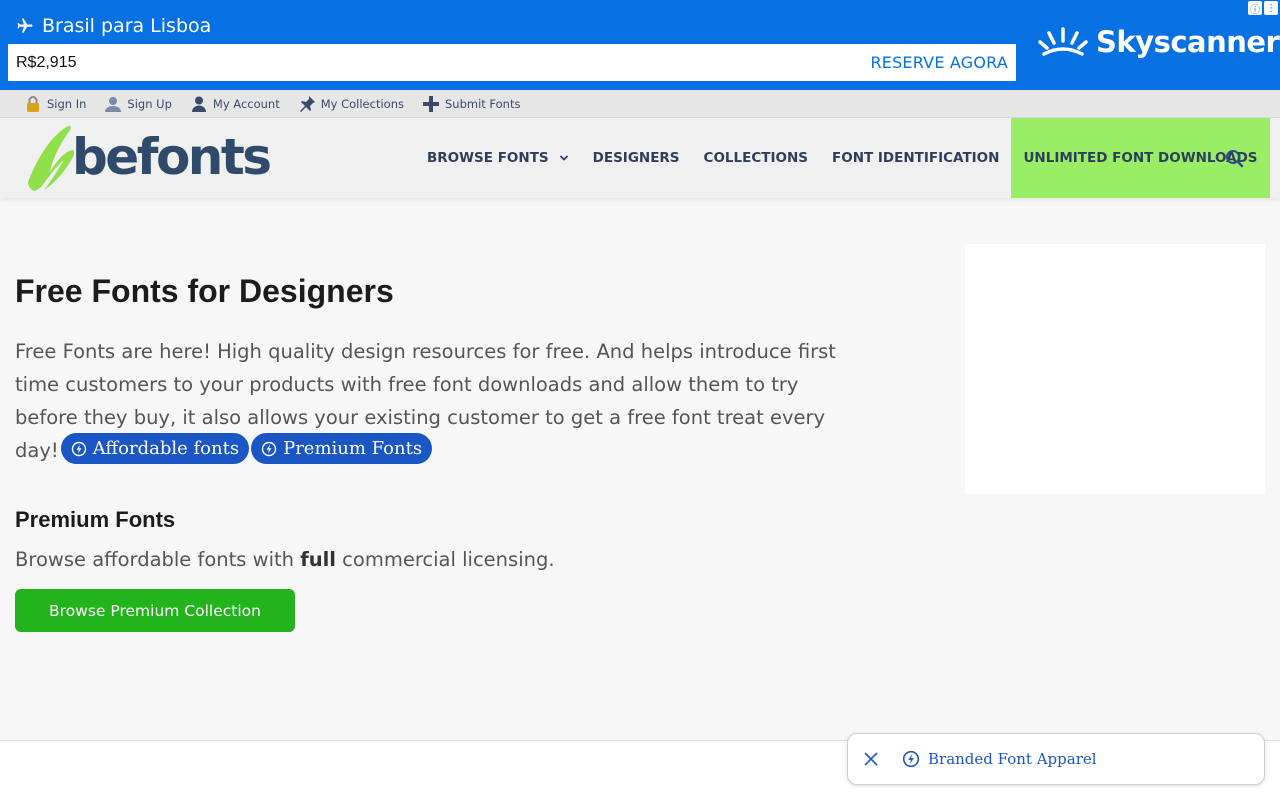  I want to click on ad-brand-name: Skyscanner, so click(1188, 42).